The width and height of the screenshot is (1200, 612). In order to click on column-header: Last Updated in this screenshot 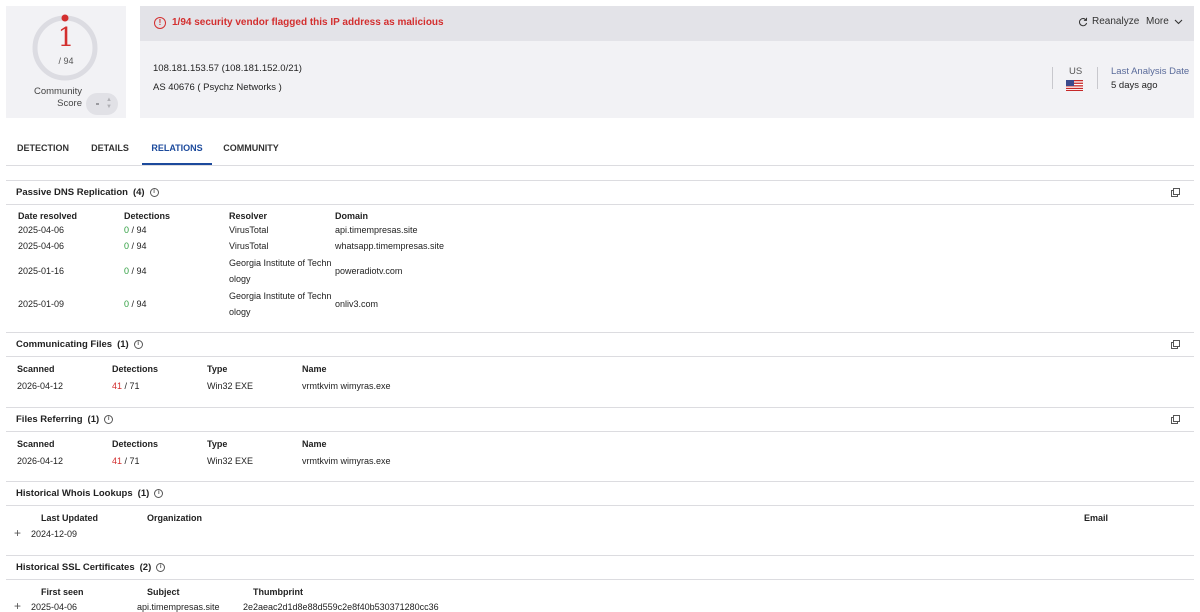, I will do `click(70, 518)`.